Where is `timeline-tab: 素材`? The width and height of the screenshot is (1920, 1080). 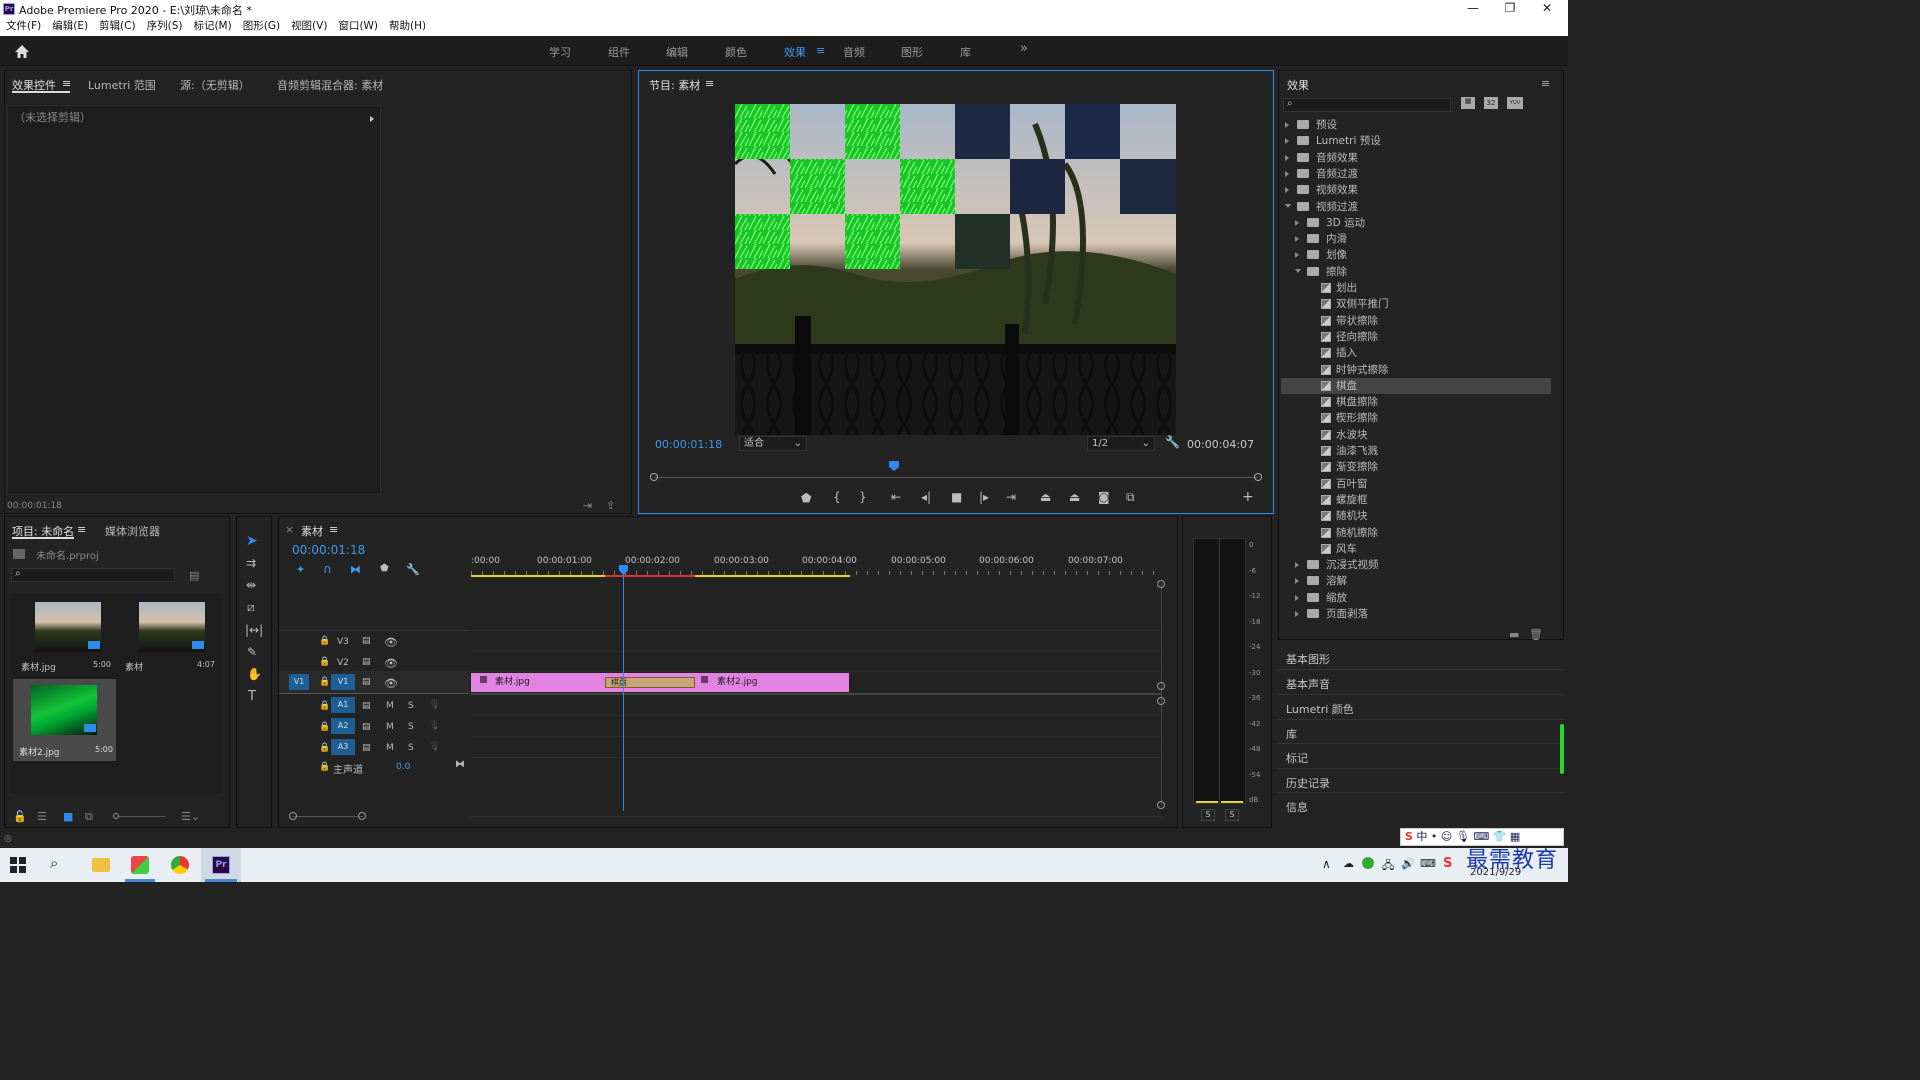 timeline-tab: 素材 is located at coordinates (312, 531).